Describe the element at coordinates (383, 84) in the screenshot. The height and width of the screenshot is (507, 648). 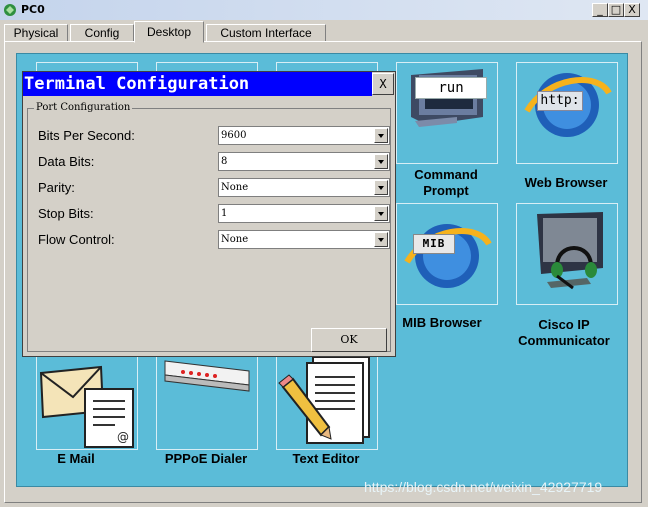
I see `dialog-close-button: X` at that location.